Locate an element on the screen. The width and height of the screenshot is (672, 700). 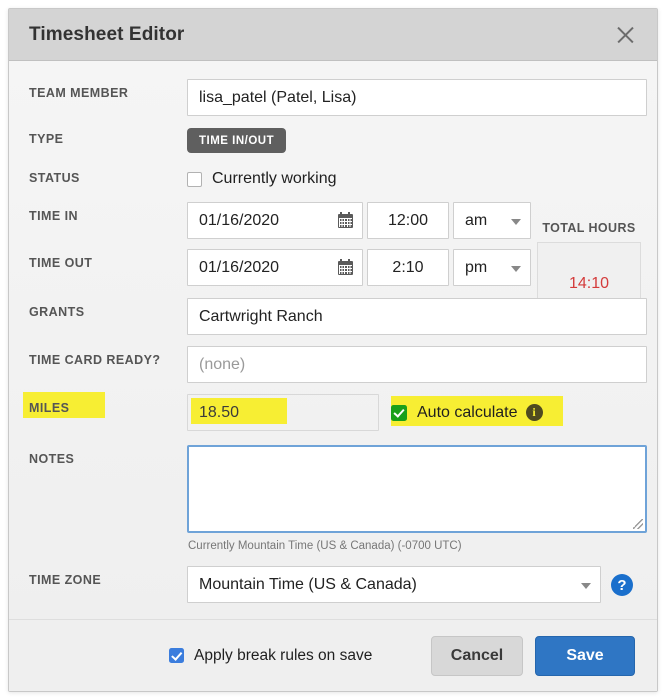
auto-calculate-group: Auto calculate i is located at coordinates (467, 412).